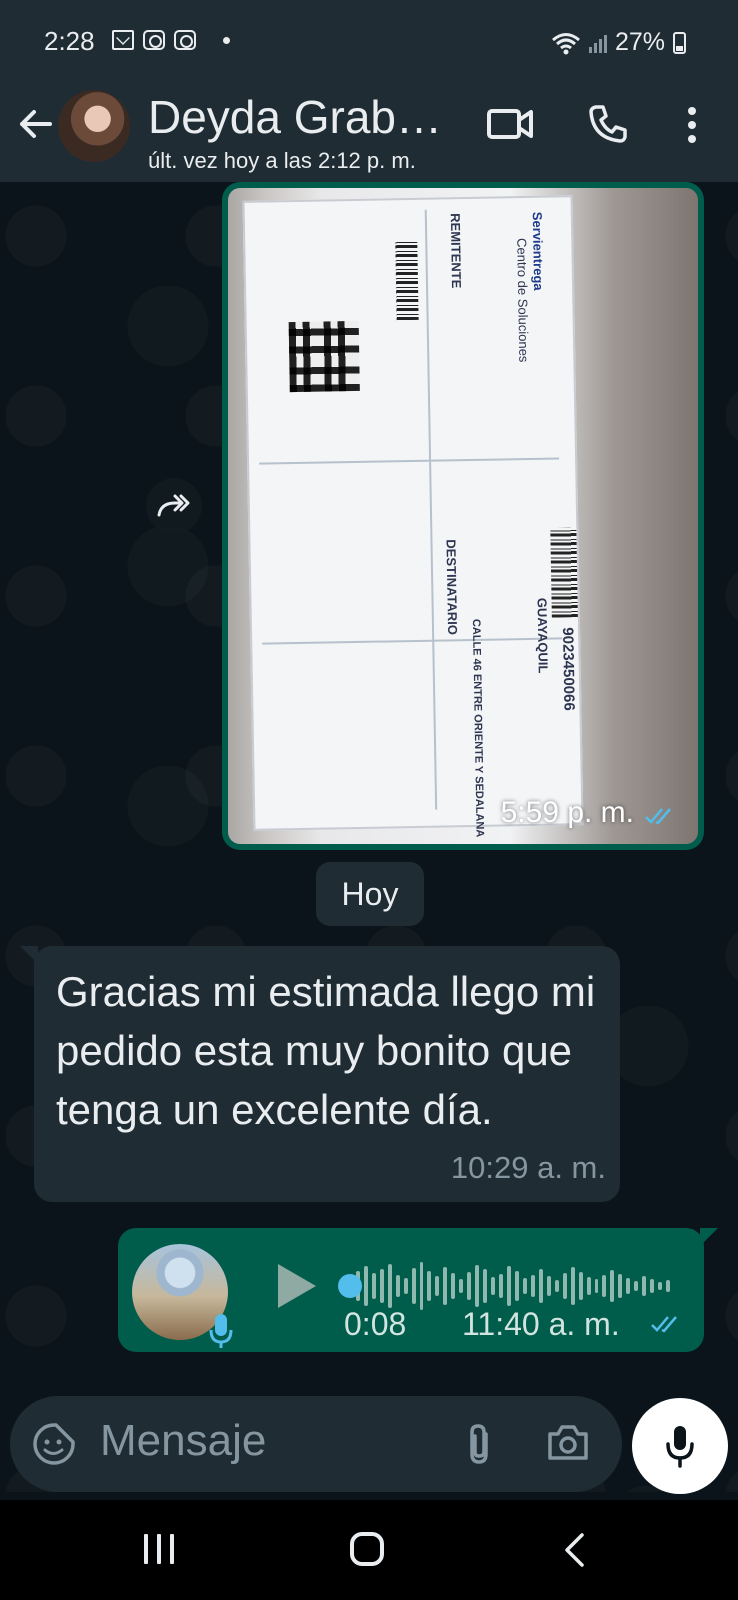 The width and height of the screenshot is (738, 1600). I want to click on voice-record-button, so click(680, 1446).